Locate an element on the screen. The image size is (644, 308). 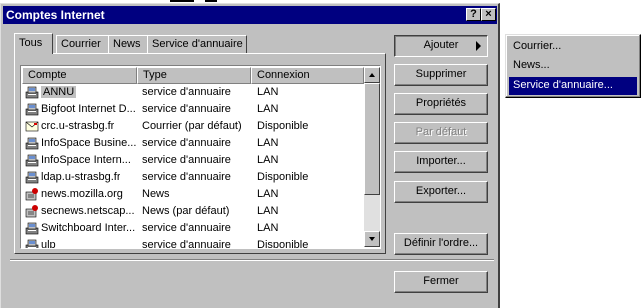
account-name: crc.u-strasbg.fr is located at coordinates (78, 126).